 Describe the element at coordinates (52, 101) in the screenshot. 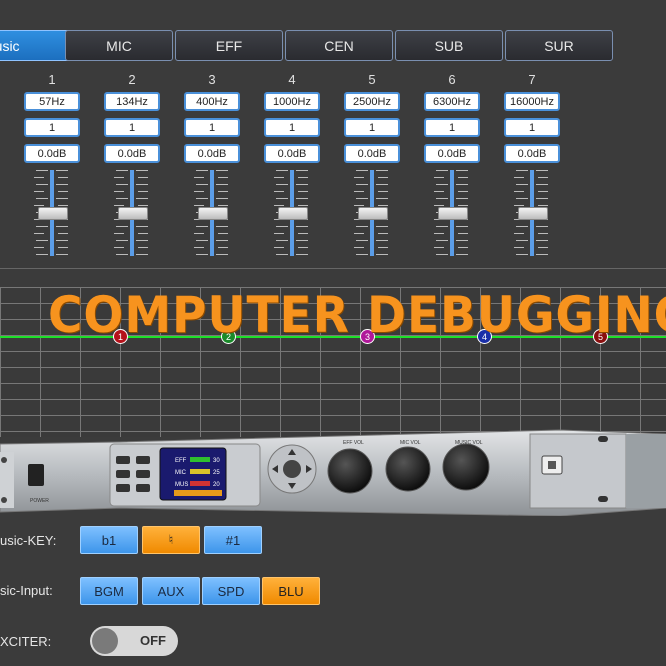

I see `freq-field: 57Hz` at that location.